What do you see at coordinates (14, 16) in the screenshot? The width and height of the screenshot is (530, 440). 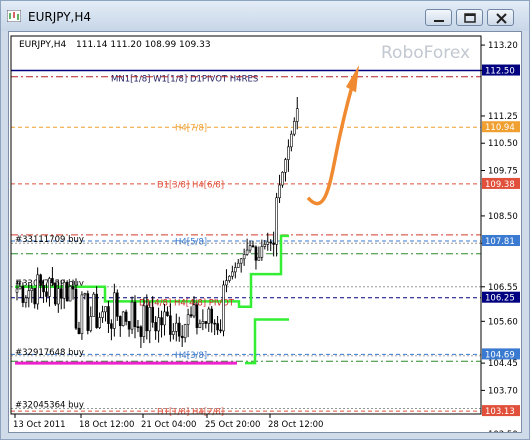 I see `chart-app-icon` at bounding box center [14, 16].